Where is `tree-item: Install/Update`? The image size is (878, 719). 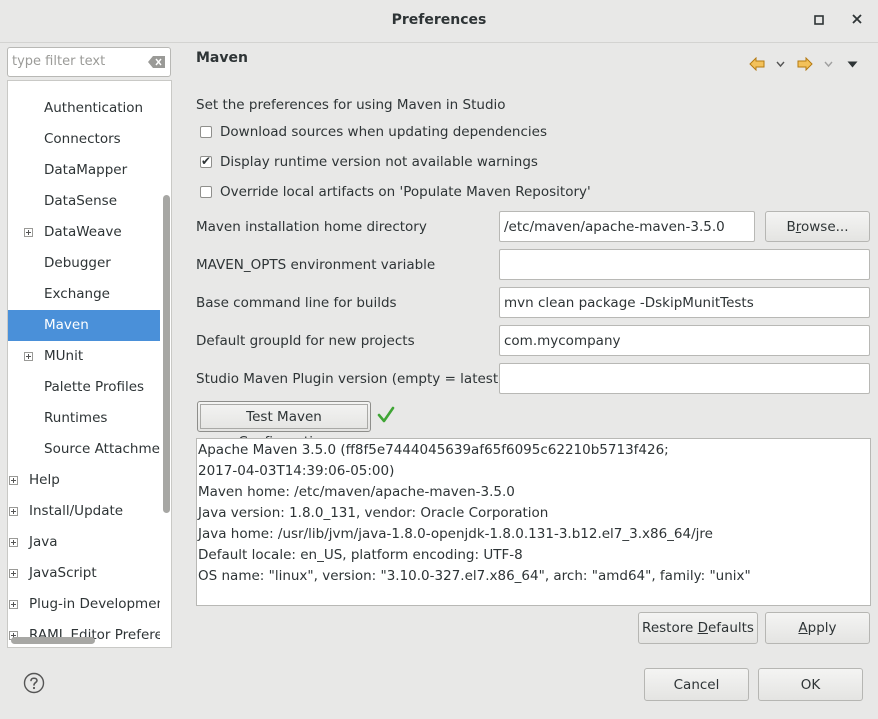
tree-item: Install/Update is located at coordinates (84, 511).